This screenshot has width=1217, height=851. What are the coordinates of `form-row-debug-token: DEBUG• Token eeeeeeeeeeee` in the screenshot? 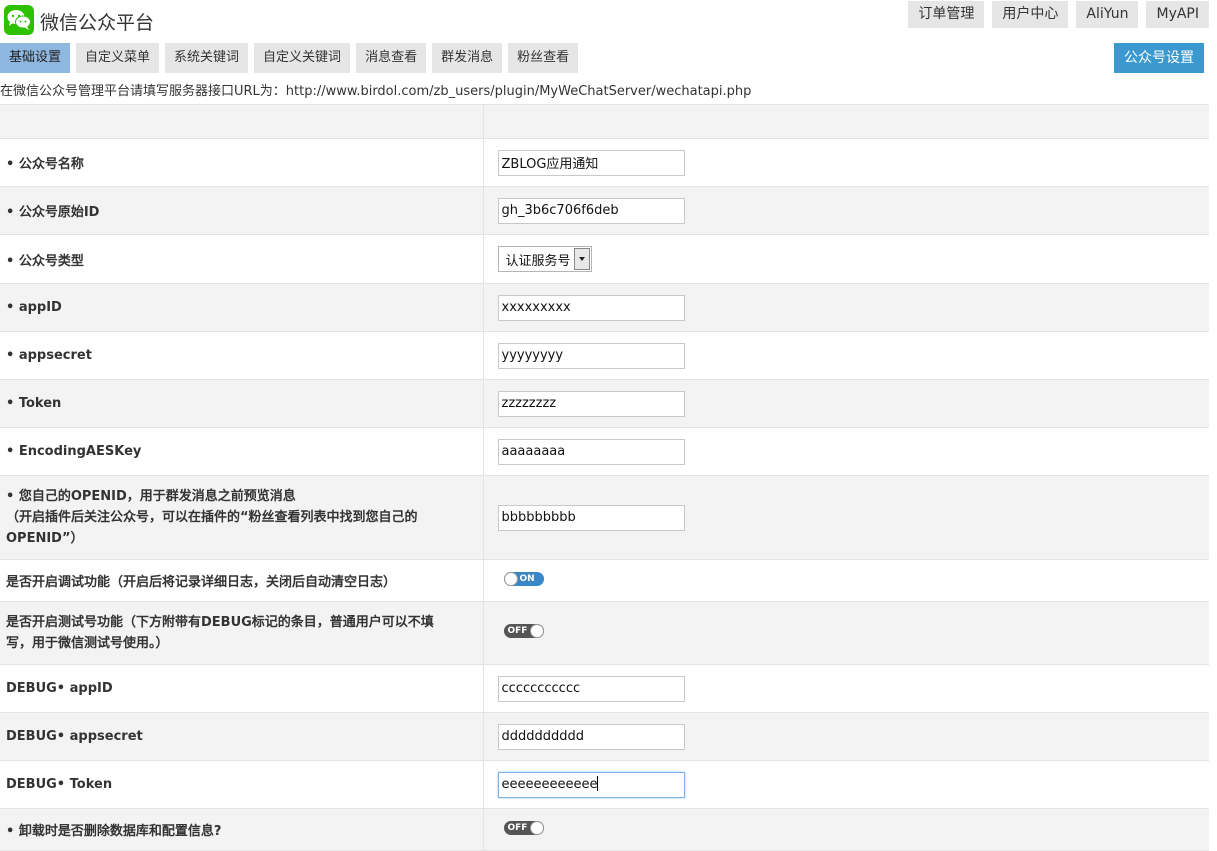 It's located at (604, 784).